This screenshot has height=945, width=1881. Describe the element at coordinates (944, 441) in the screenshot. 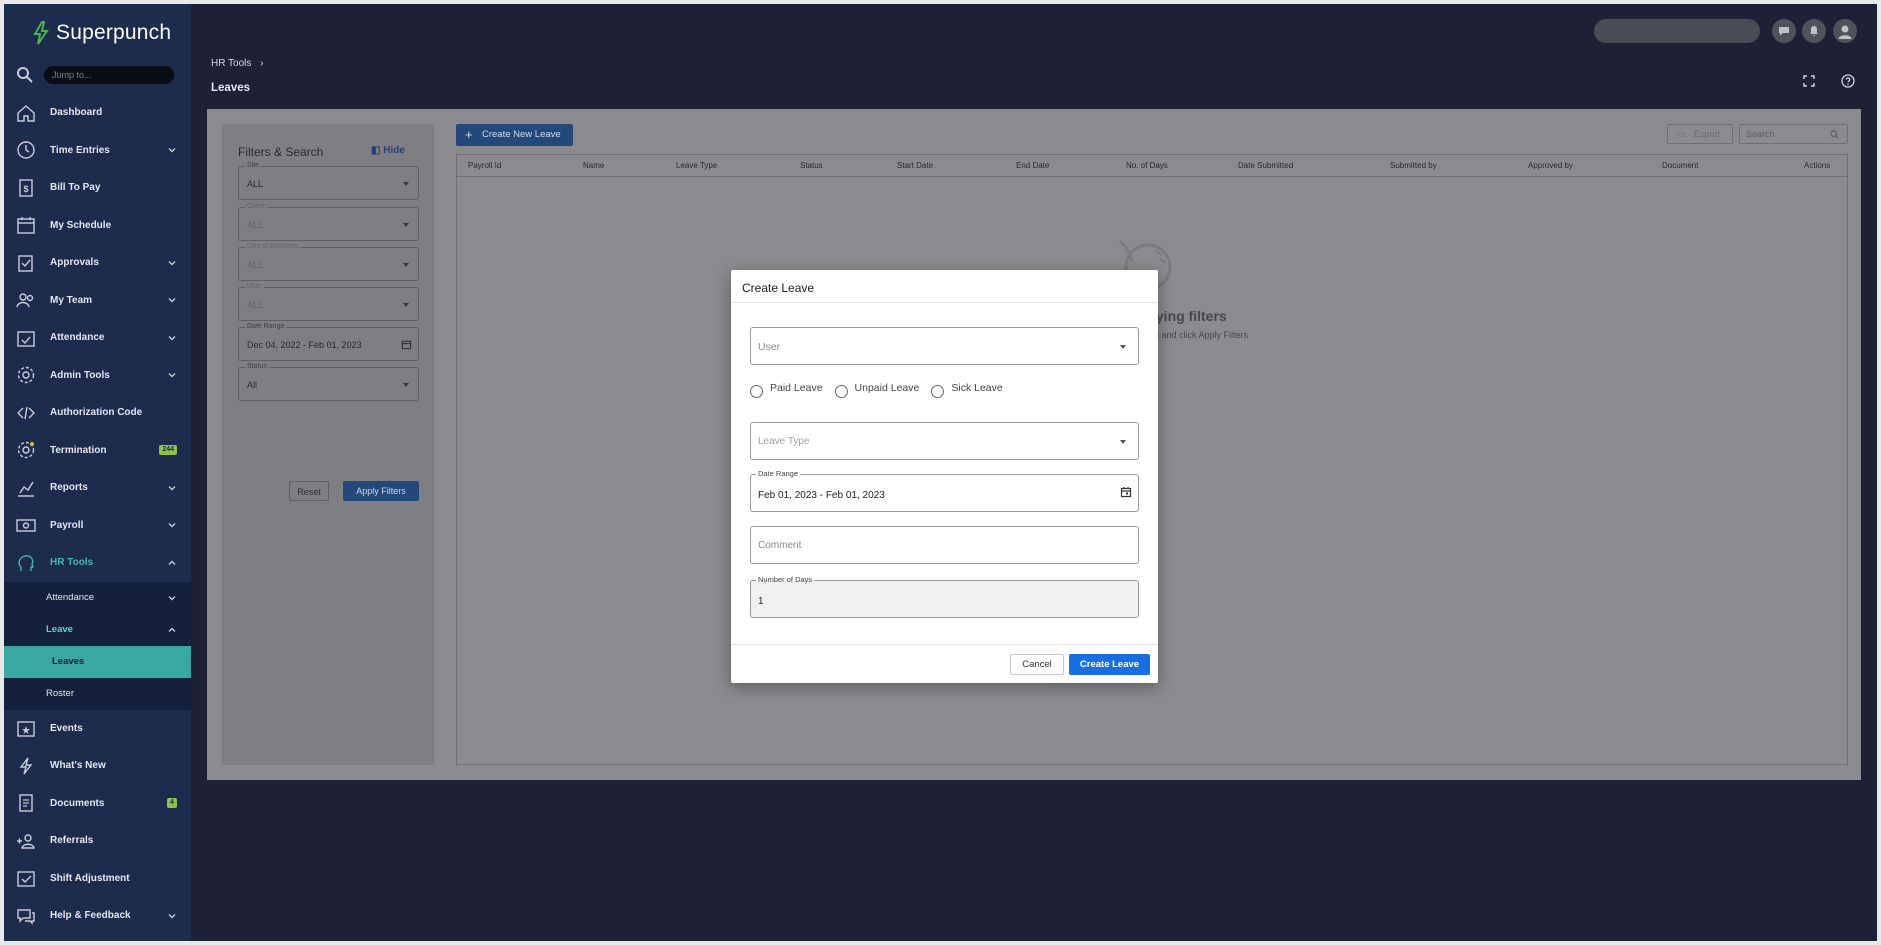

I see `leave-type-select: Leave Type` at that location.